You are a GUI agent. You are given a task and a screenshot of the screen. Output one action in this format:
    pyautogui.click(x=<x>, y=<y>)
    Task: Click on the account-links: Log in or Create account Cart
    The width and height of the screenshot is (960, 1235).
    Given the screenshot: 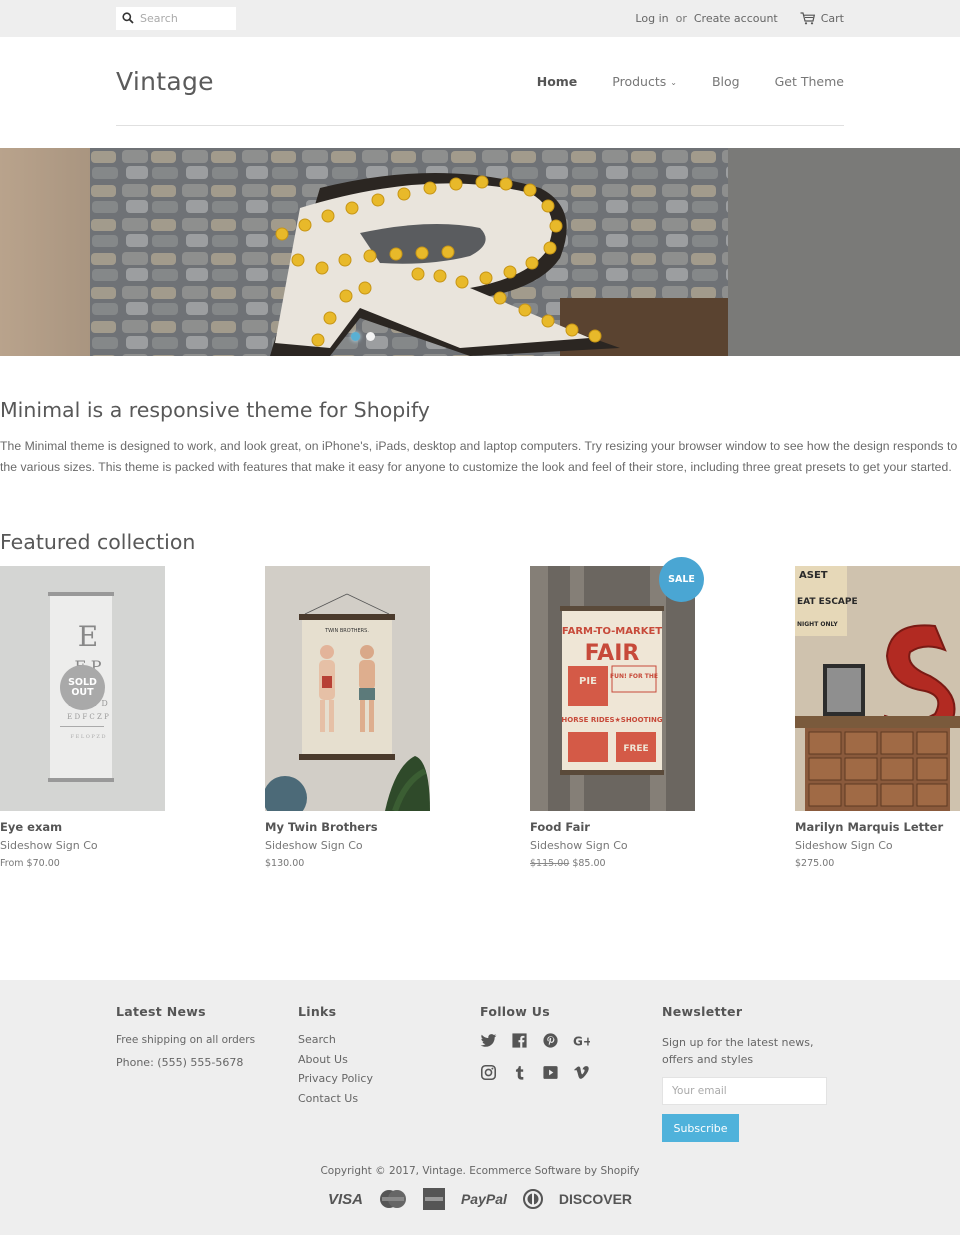 What is the action you would take?
    pyautogui.click(x=739, y=18)
    